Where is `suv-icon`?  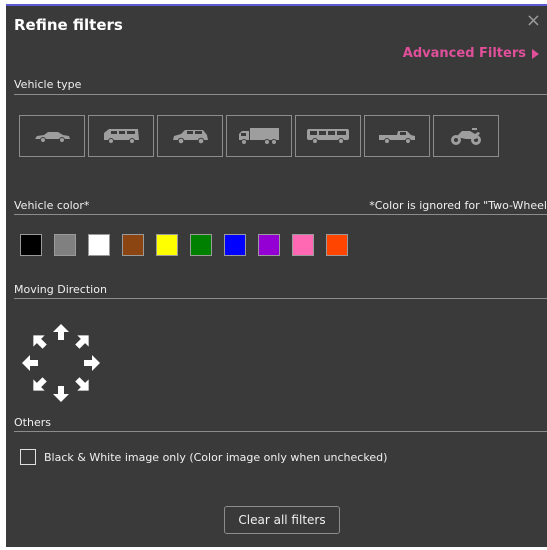
suv-icon is located at coordinates (190, 136).